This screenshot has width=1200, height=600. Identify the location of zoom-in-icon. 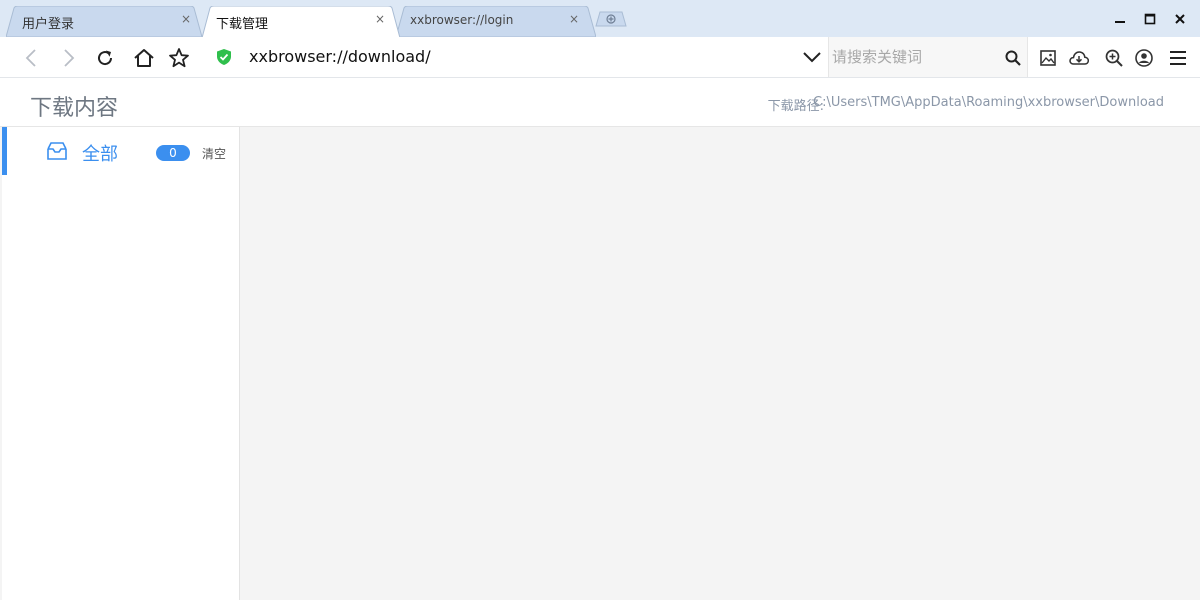
(1114, 58).